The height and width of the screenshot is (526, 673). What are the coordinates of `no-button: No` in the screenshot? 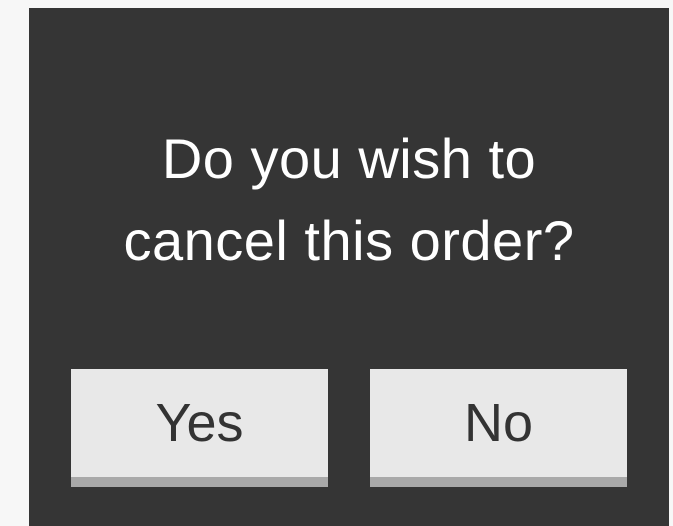 It's located at (498, 428).